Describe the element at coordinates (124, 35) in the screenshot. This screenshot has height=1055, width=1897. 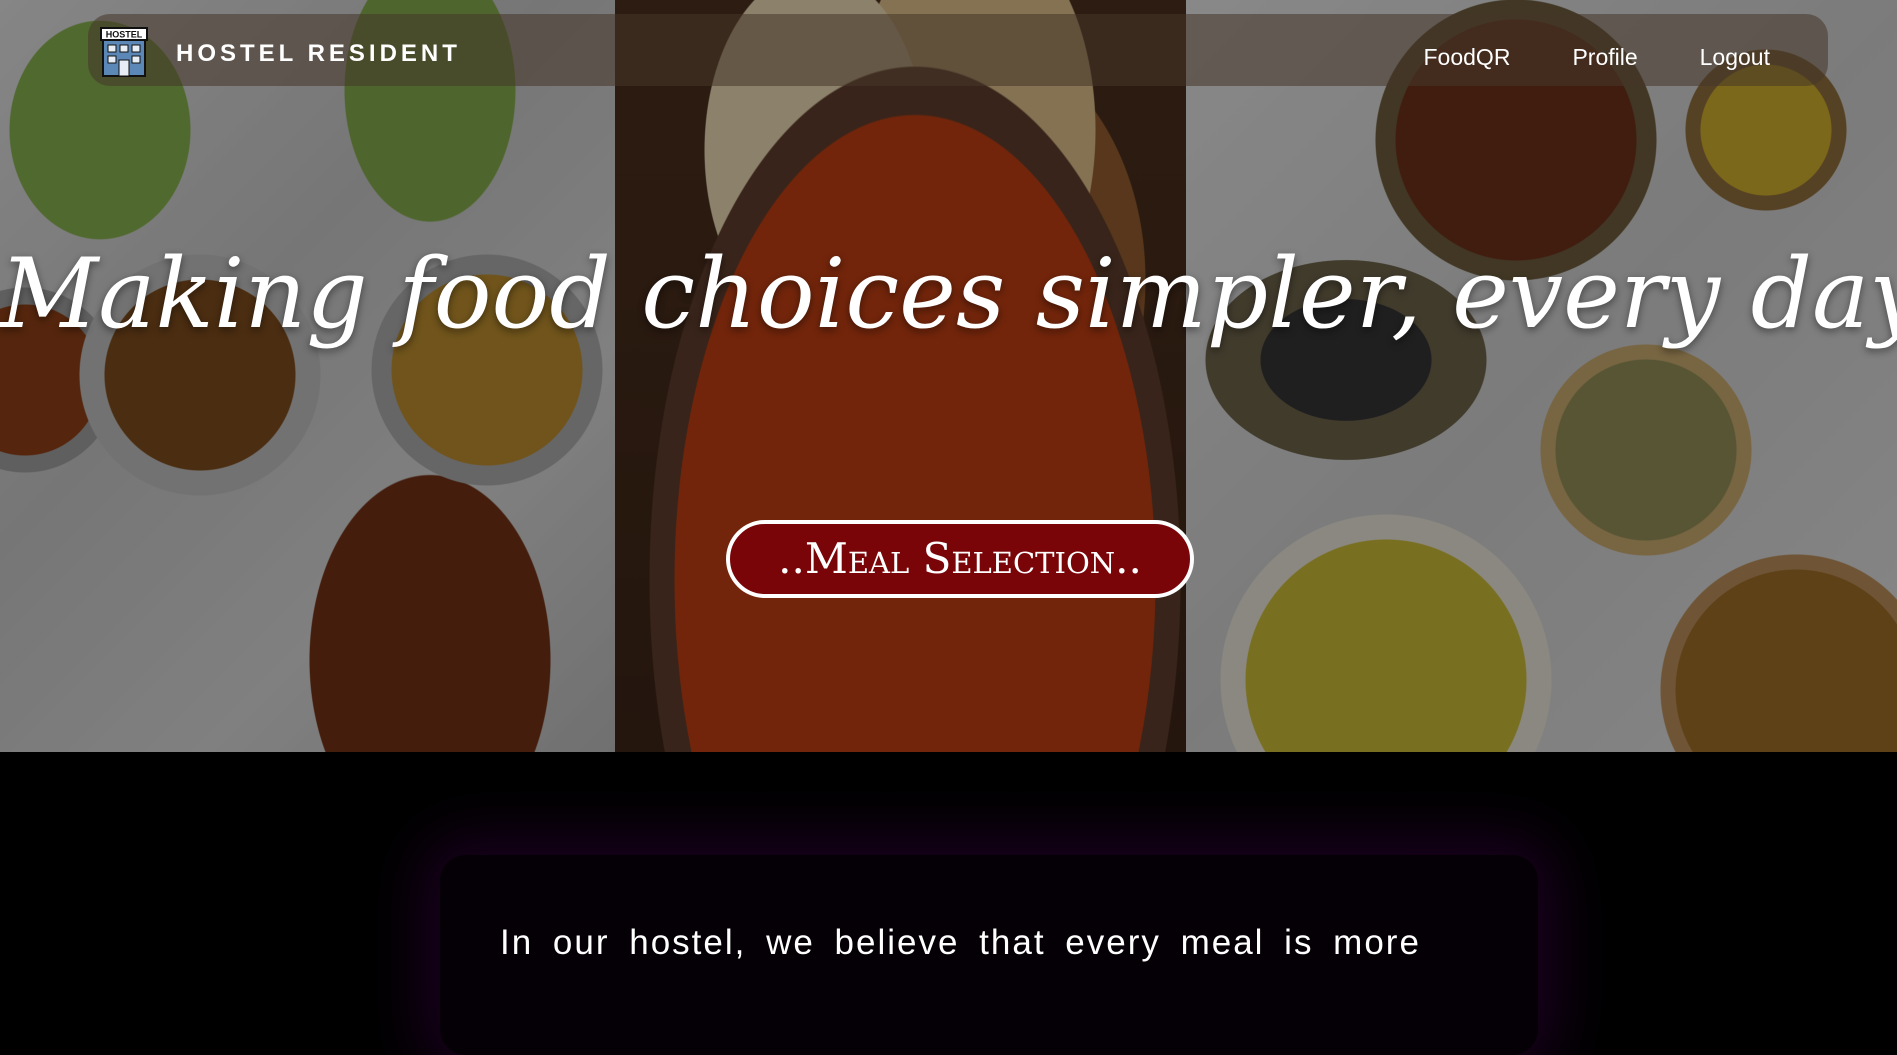
I see `brand-logo-text: HOSTEL` at that location.